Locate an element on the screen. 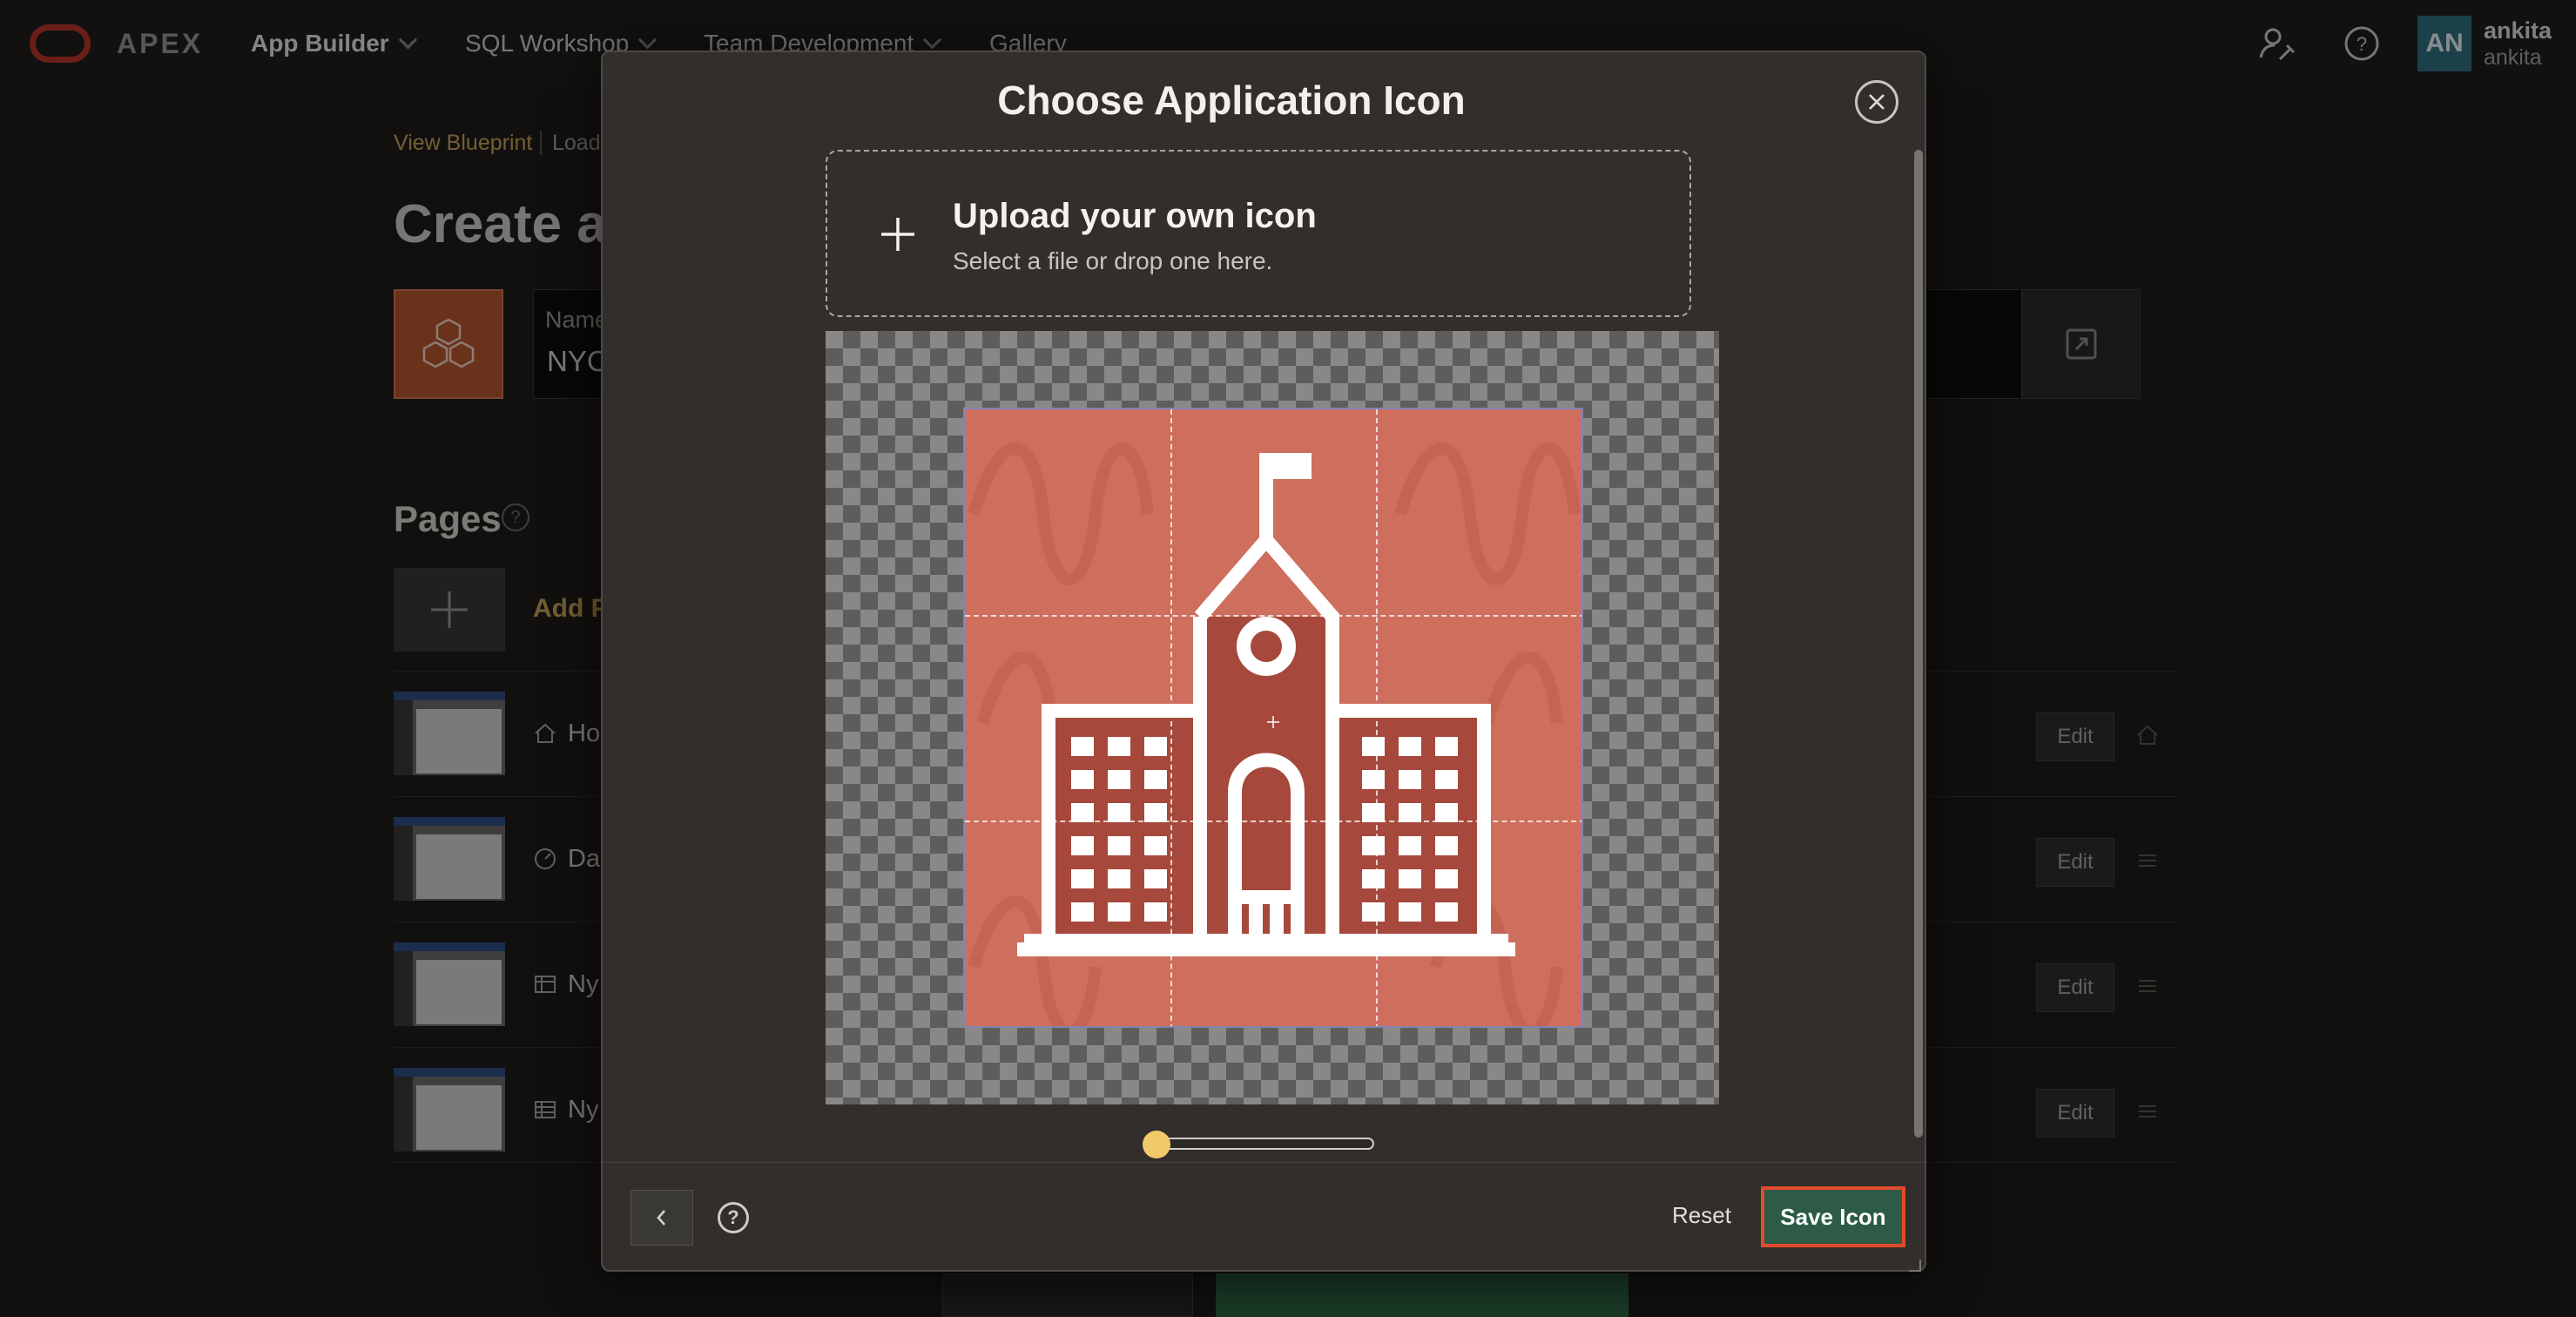 Image resolution: width=2576 pixels, height=1317 pixels. crop-area is located at coordinates (1273, 718).